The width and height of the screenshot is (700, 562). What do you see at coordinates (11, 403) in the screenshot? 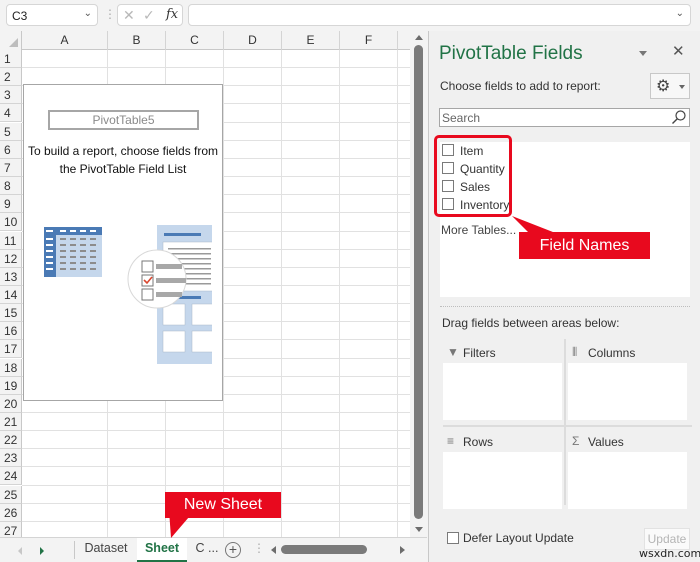
I see `row-header: 20` at bounding box center [11, 403].